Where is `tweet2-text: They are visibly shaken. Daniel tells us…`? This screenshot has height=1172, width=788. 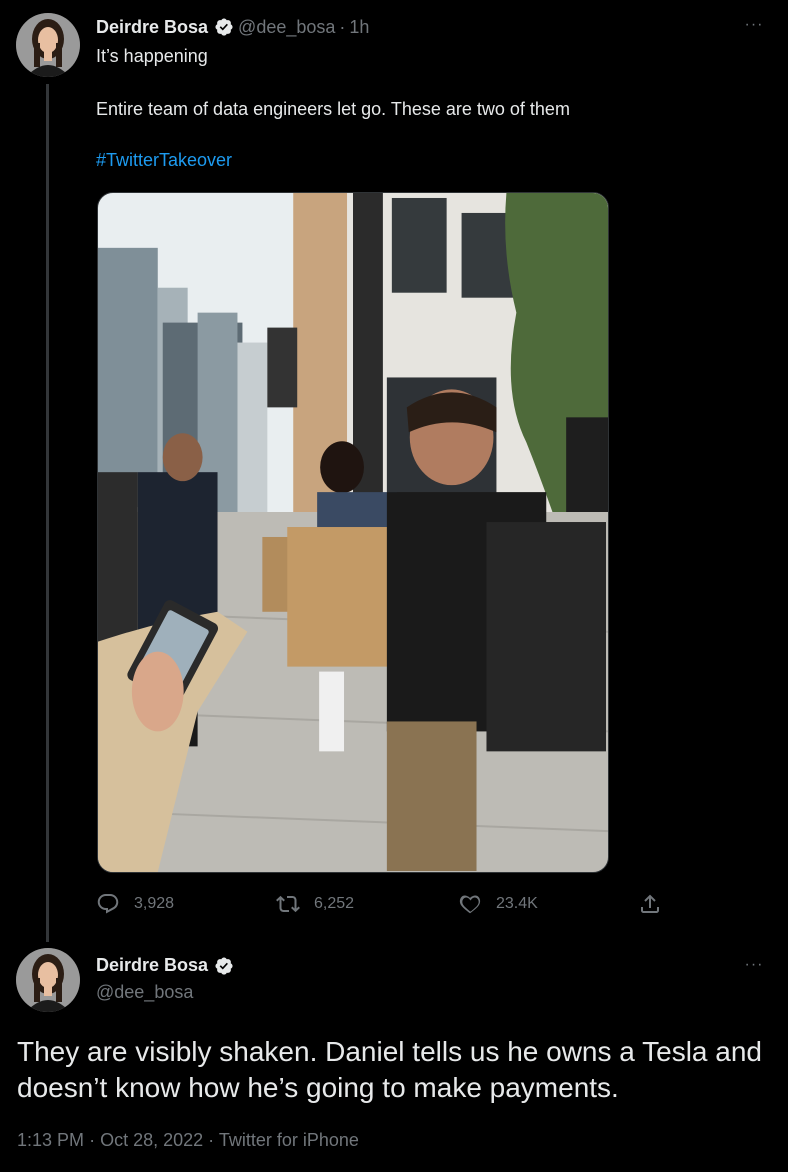
tweet2-text: They are visibly shaken. Daniel tells us… is located at coordinates (389, 1069).